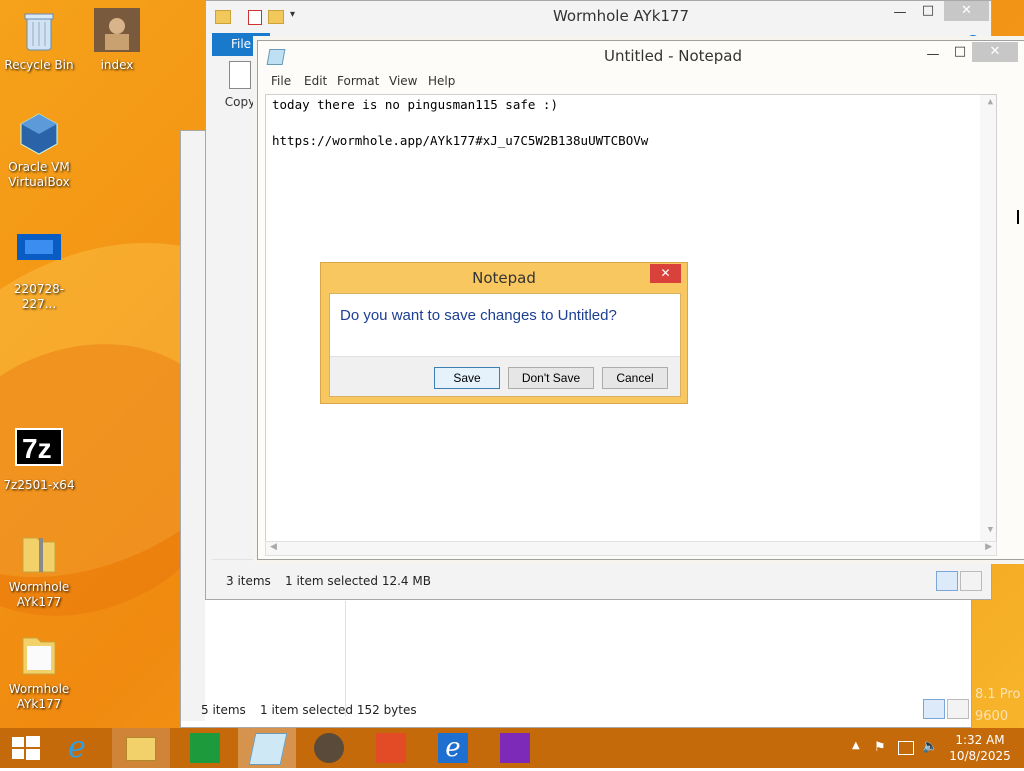 The width and height of the screenshot is (1024, 771). Describe the element at coordinates (117, 32) in the screenshot. I see `image-file-icon` at that location.